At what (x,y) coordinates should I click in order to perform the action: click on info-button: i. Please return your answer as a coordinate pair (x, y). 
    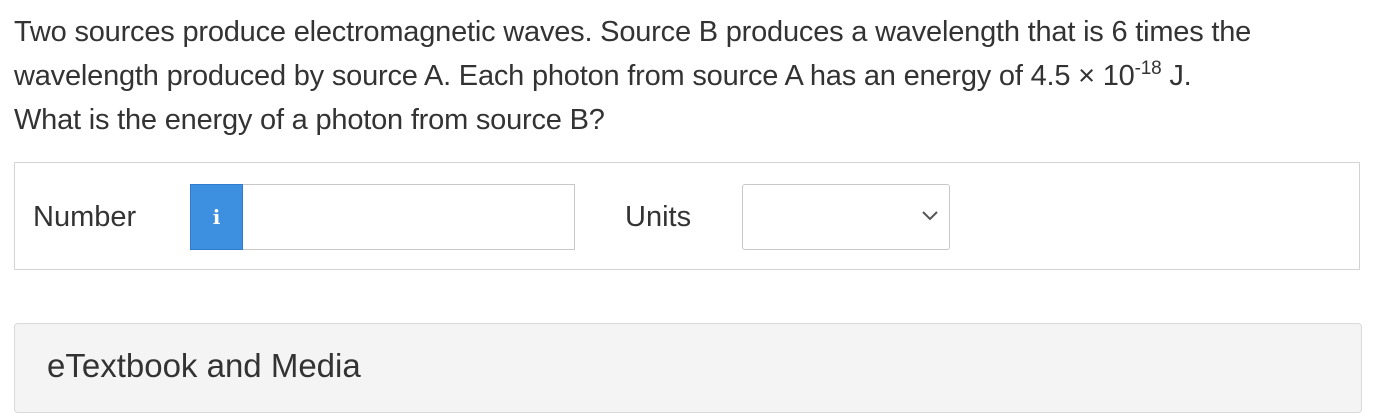
    Looking at the image, I should click on (216, 217).